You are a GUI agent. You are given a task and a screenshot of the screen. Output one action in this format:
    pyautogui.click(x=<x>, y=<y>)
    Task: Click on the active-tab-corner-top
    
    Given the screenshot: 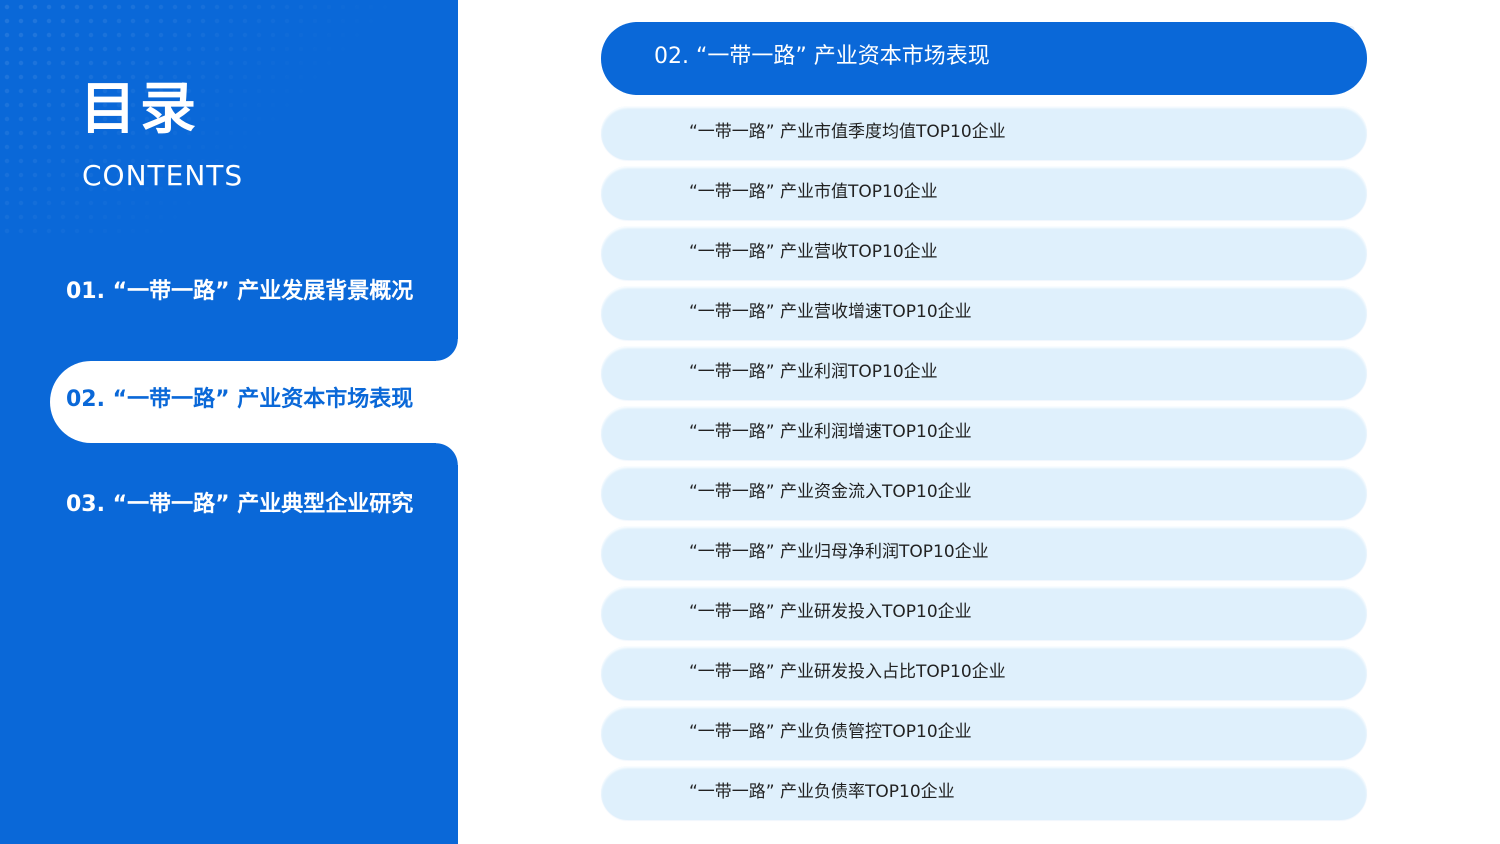 What is the action you would take?
    pyautogui.click(x=447, y=350)
    